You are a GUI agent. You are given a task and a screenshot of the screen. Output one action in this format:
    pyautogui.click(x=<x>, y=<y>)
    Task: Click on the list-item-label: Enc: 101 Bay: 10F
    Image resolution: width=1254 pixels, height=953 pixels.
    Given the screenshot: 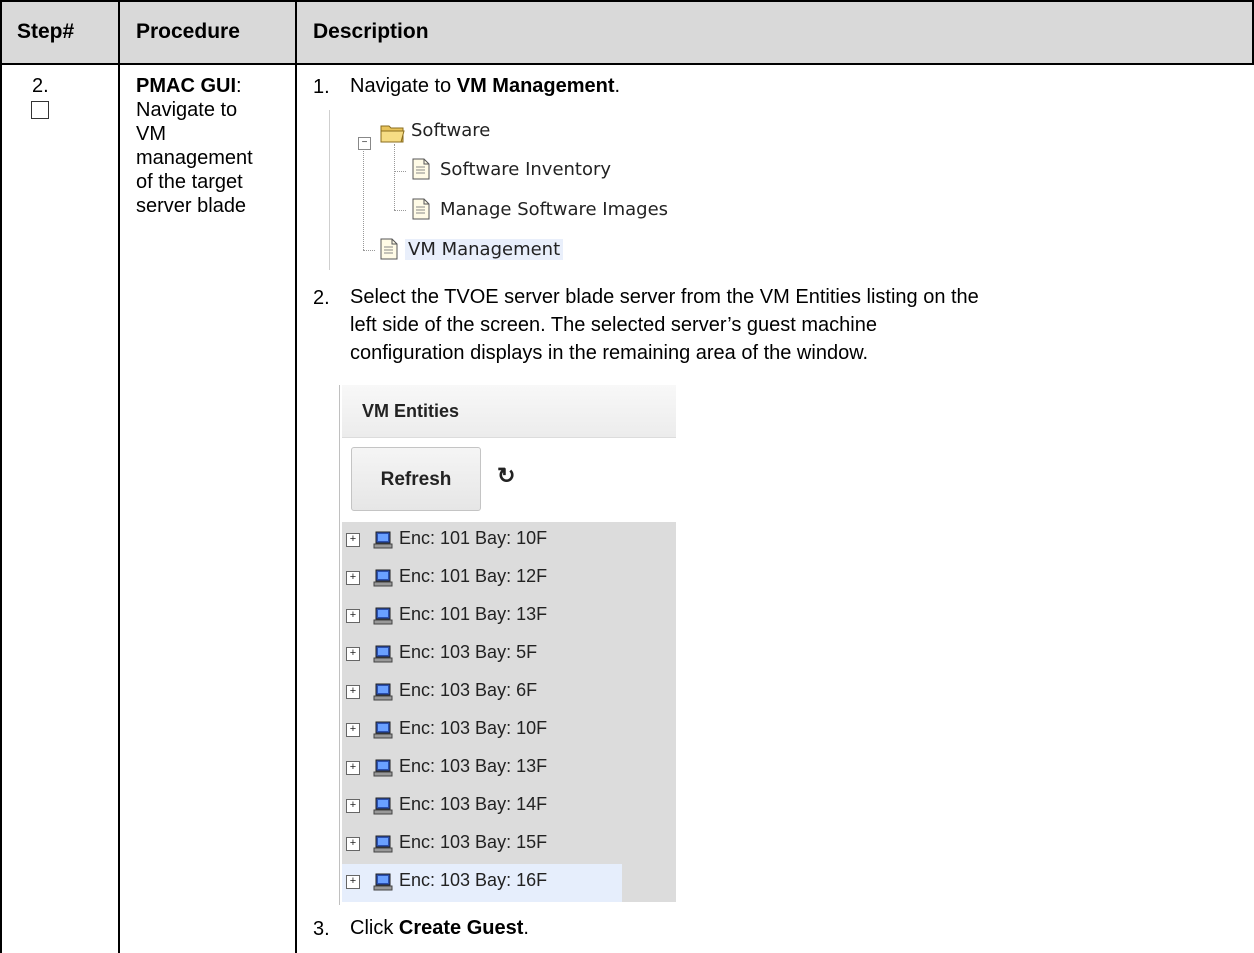 What is the action you would take?
    pyautogui.click(x=473, y=538)
    